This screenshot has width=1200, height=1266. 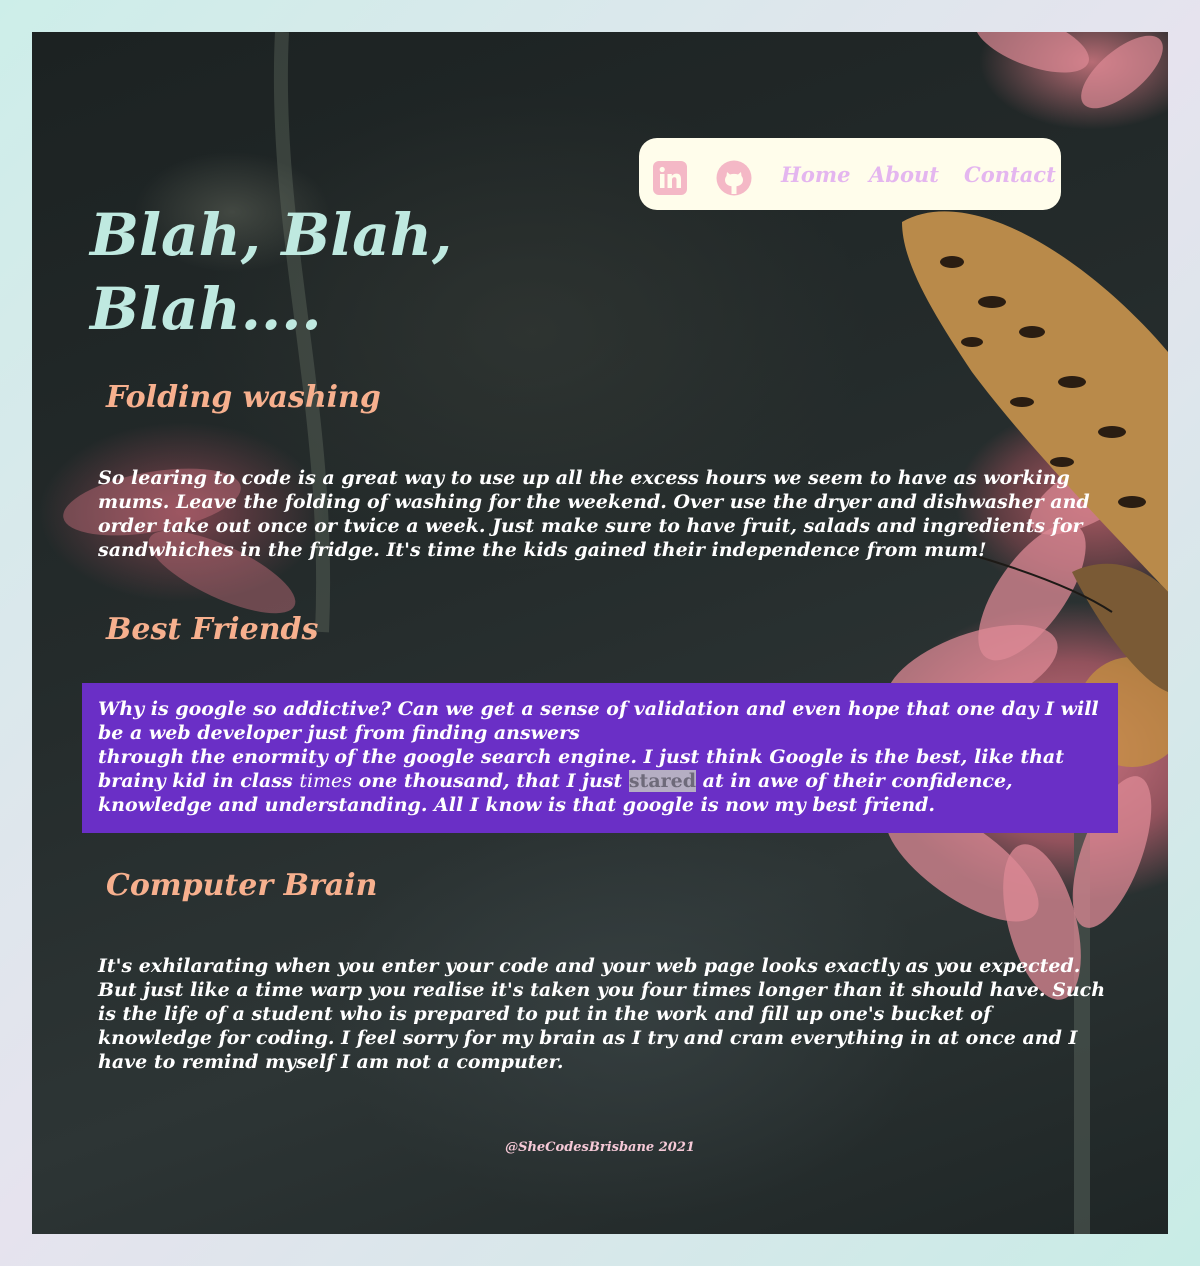 I want to click on heading-best-friends: Best Friends, so click(x=212, y=629).